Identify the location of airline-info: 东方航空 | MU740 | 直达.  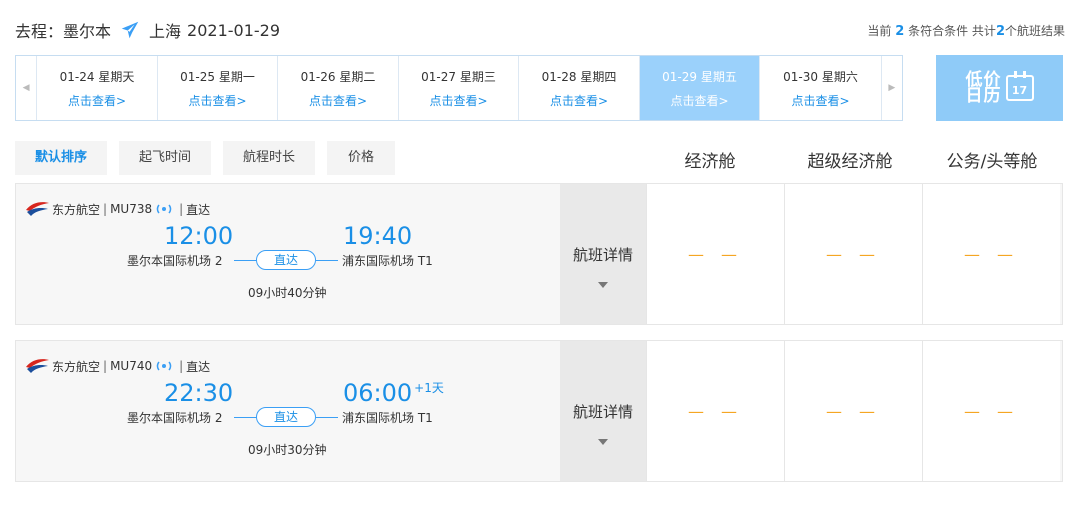
(117, 366).